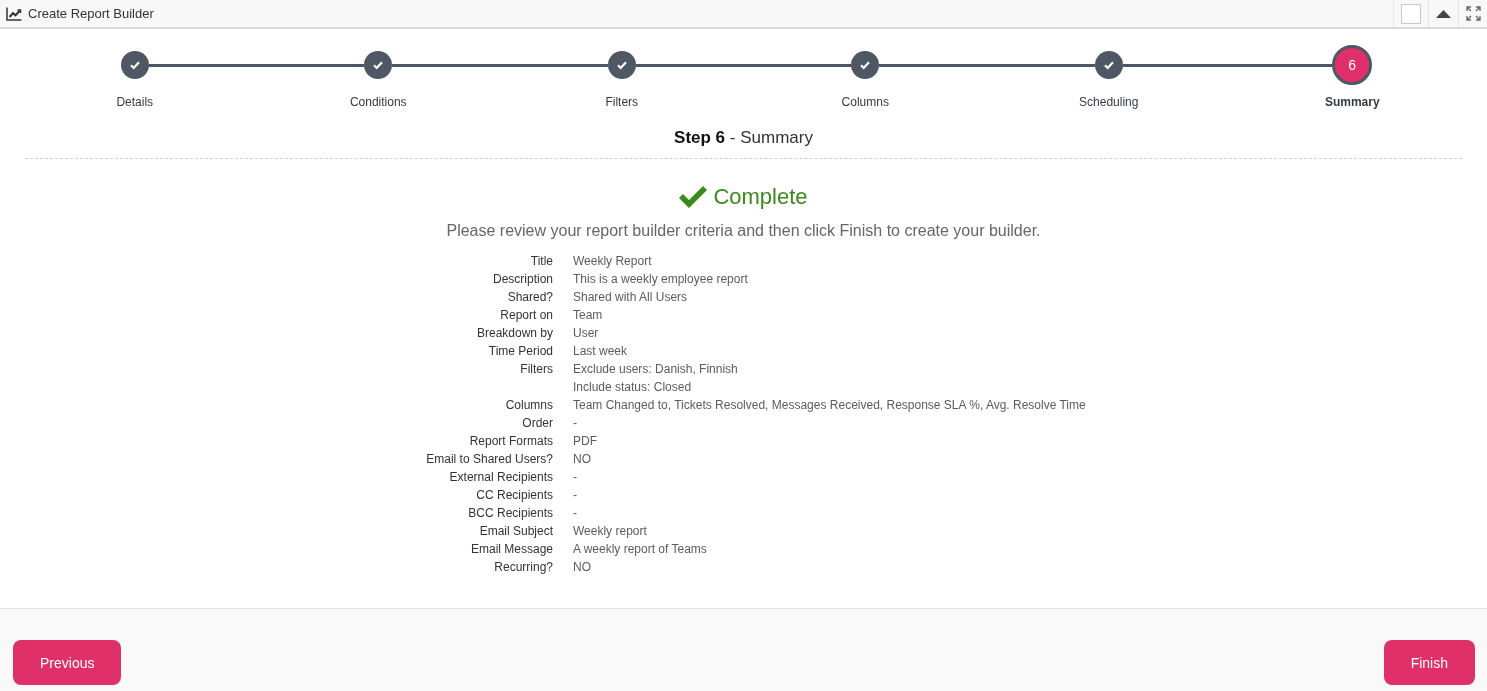 This screenshot has height=691, width=1487. Describe the element at coordinates (511, 549) in the screenshot. I see `summary-label: Email Message` at that location.